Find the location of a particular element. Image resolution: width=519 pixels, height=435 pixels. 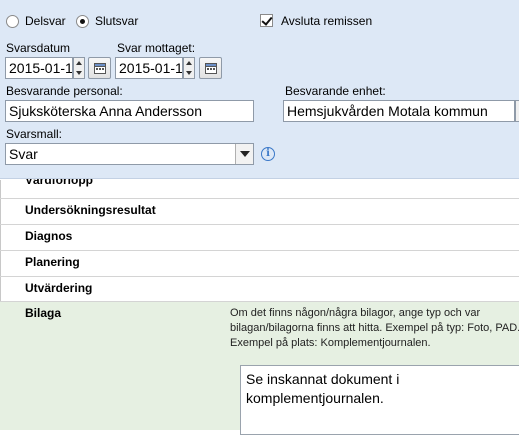

info-icon: i is located at coordinates (268, 154).